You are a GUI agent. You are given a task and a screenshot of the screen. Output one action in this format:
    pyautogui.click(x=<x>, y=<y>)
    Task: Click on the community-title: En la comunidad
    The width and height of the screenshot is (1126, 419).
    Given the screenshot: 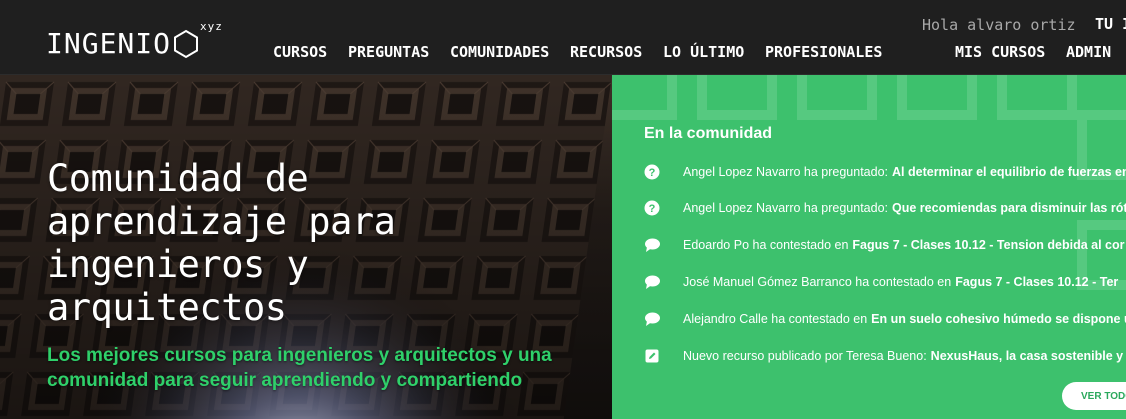 What is the action you would take?
    pyautogui.click(x=708, y=133)
    